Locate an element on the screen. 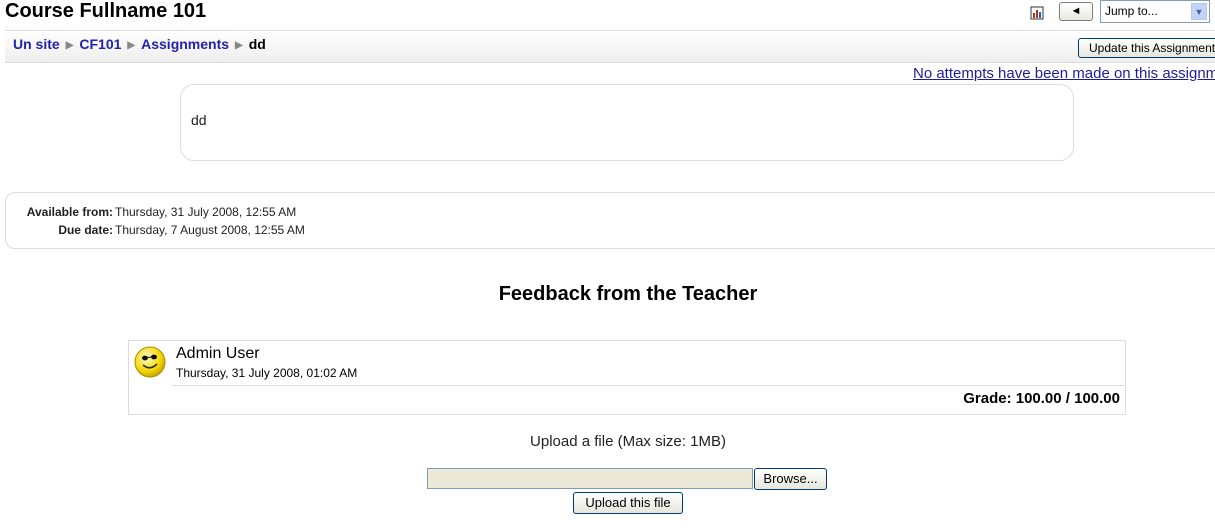 This screenshot has height=532, width=1215. grade-value: Grade: 100.00 / 100.00 is located at coordinates (1041, 398).